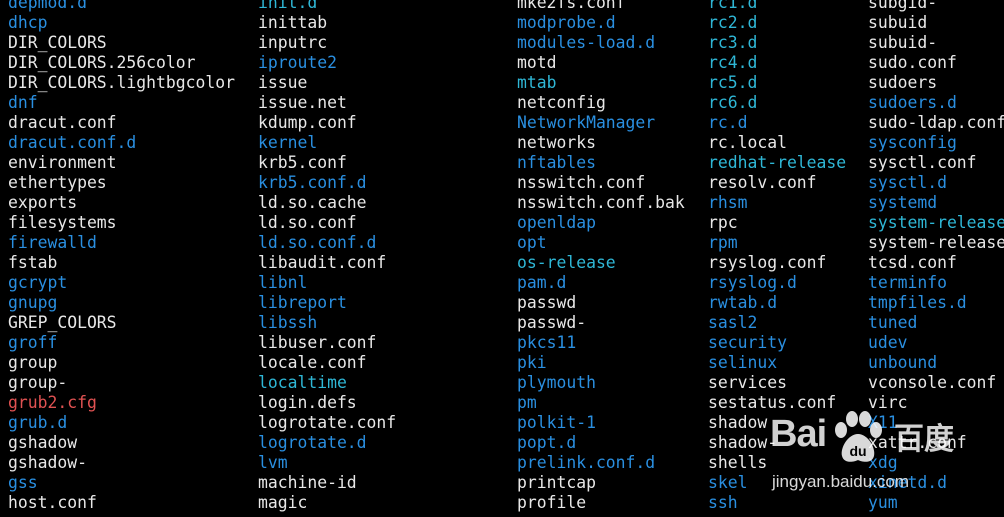  What do you see at coordinates (556, 162) in the screenshot?
I see `listing-entry: nftables` at bounding box center [556, 162].